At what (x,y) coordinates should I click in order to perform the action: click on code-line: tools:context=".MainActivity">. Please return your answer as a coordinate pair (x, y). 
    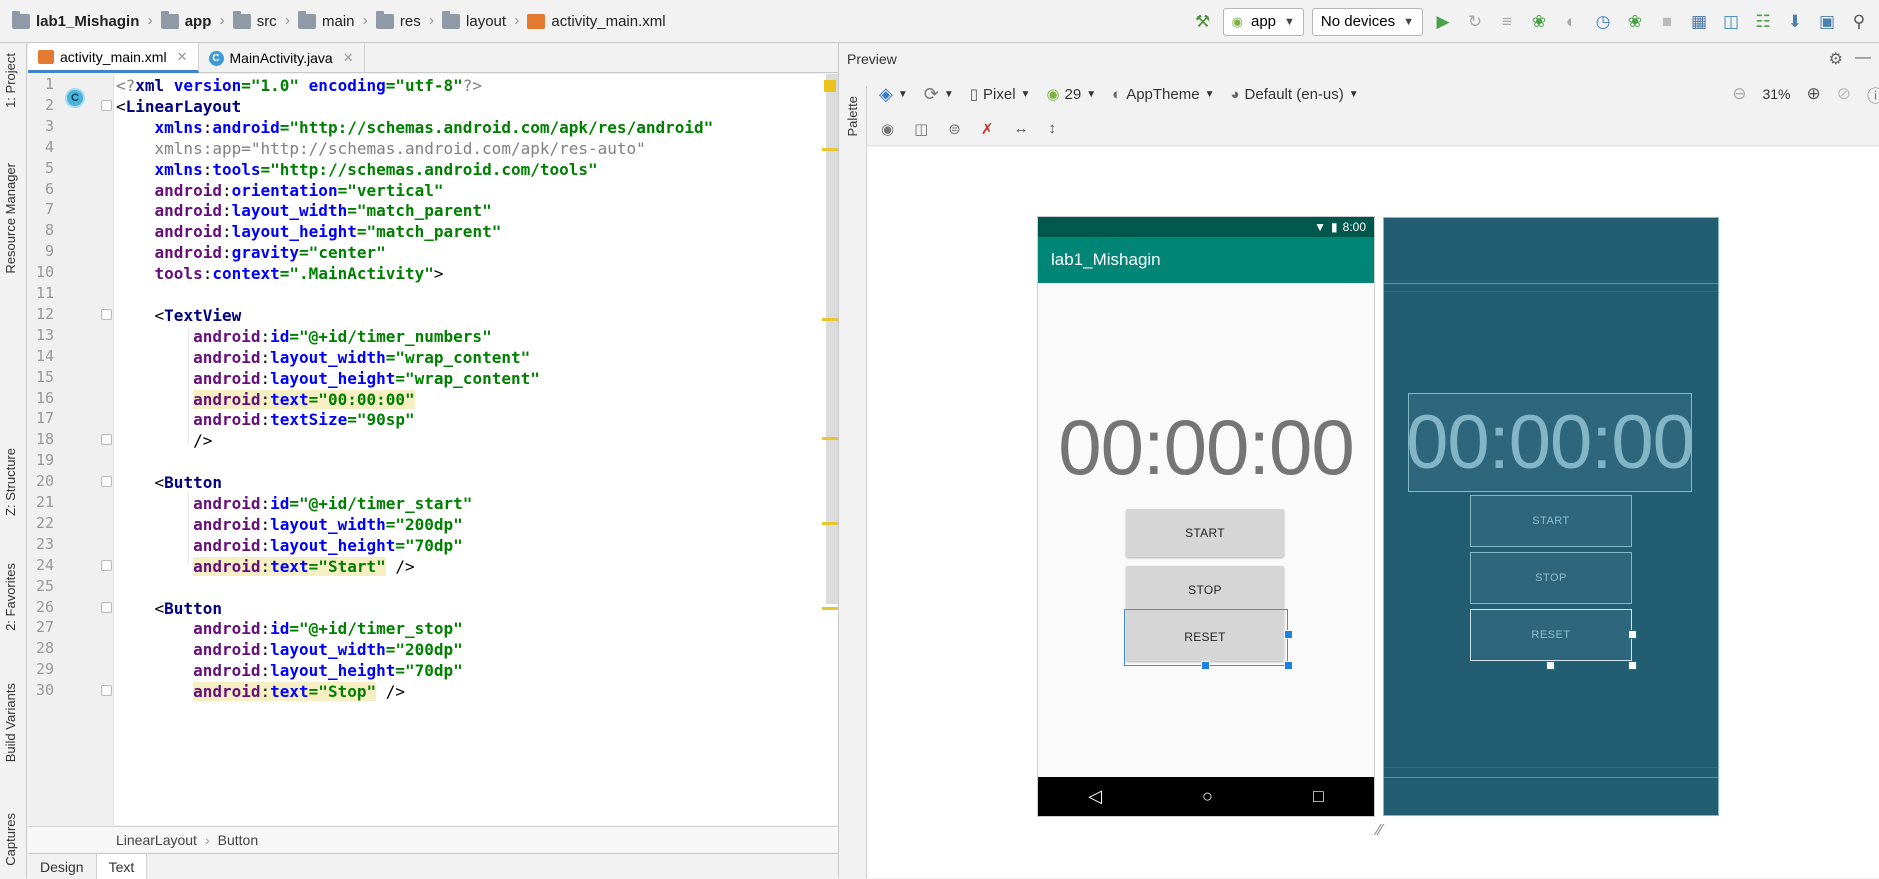
    Looking at the image, I should click on (280, 273).